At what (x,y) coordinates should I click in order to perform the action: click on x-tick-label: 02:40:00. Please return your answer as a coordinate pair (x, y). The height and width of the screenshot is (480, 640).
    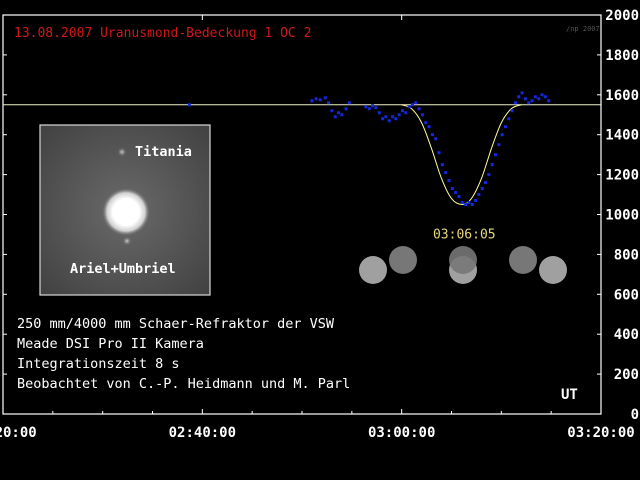
    Looking at the image, I should click on (202, 433).